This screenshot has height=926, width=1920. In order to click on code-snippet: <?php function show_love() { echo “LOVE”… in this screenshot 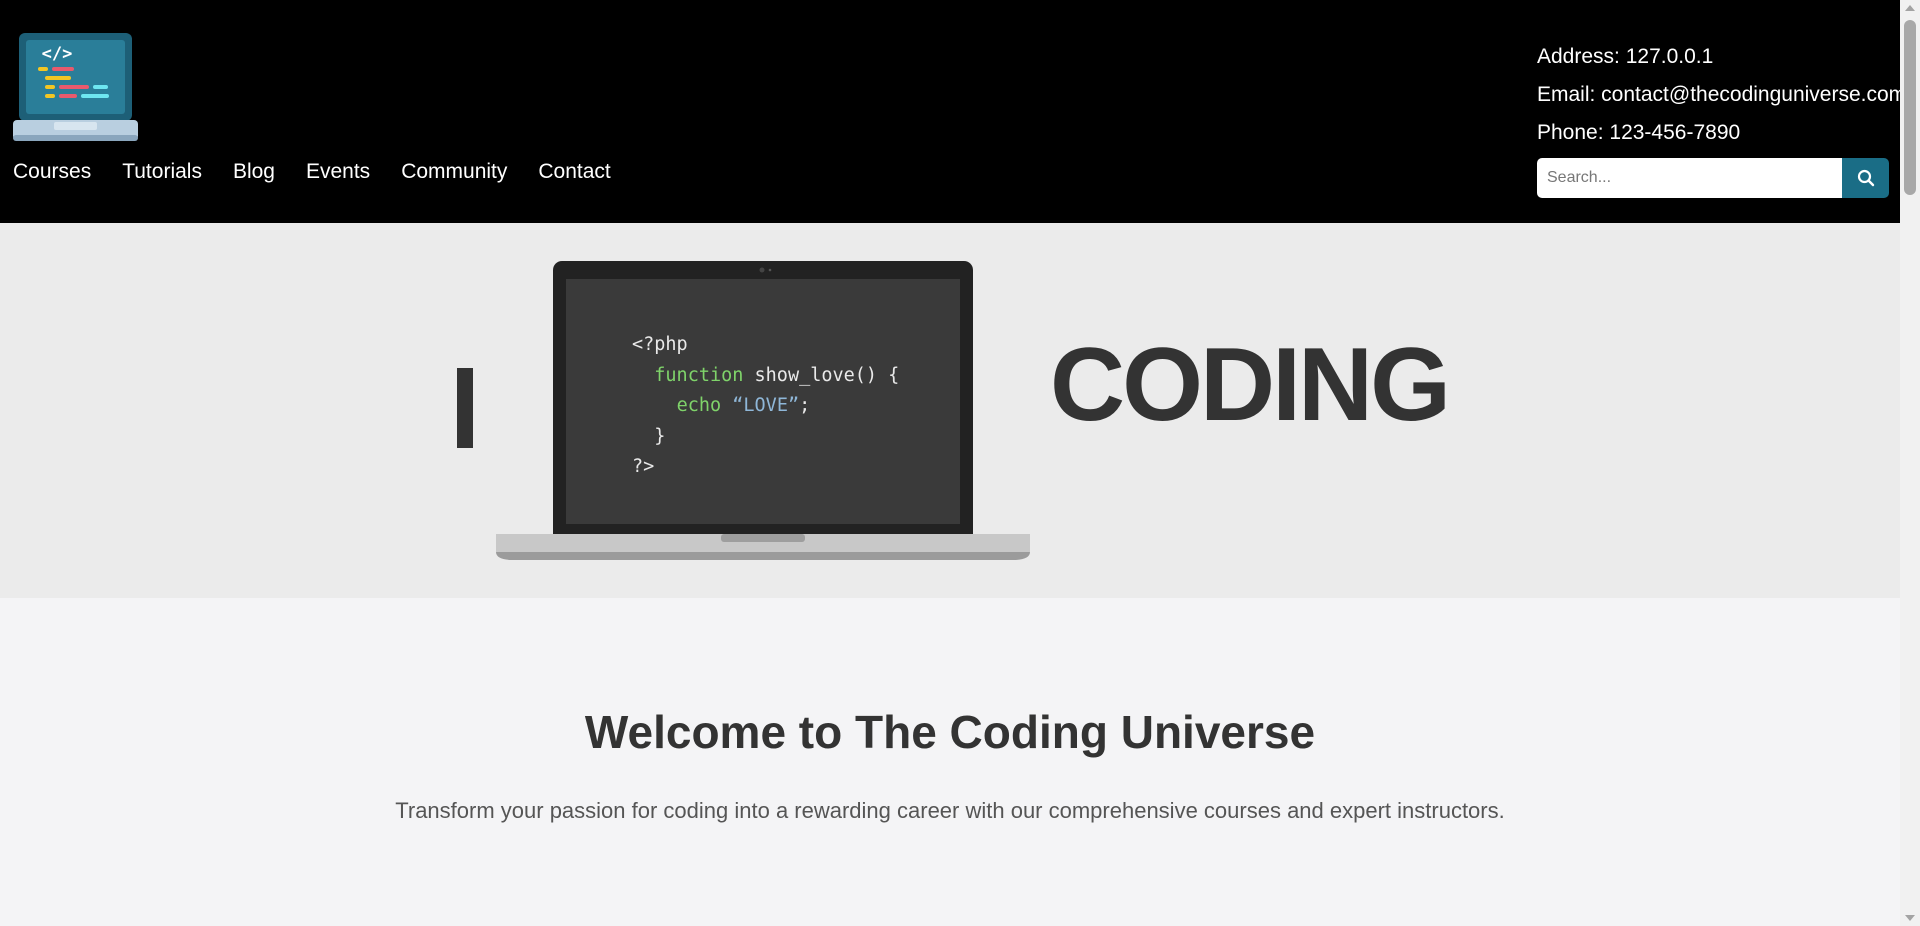, I will do `click(765, 406)`.